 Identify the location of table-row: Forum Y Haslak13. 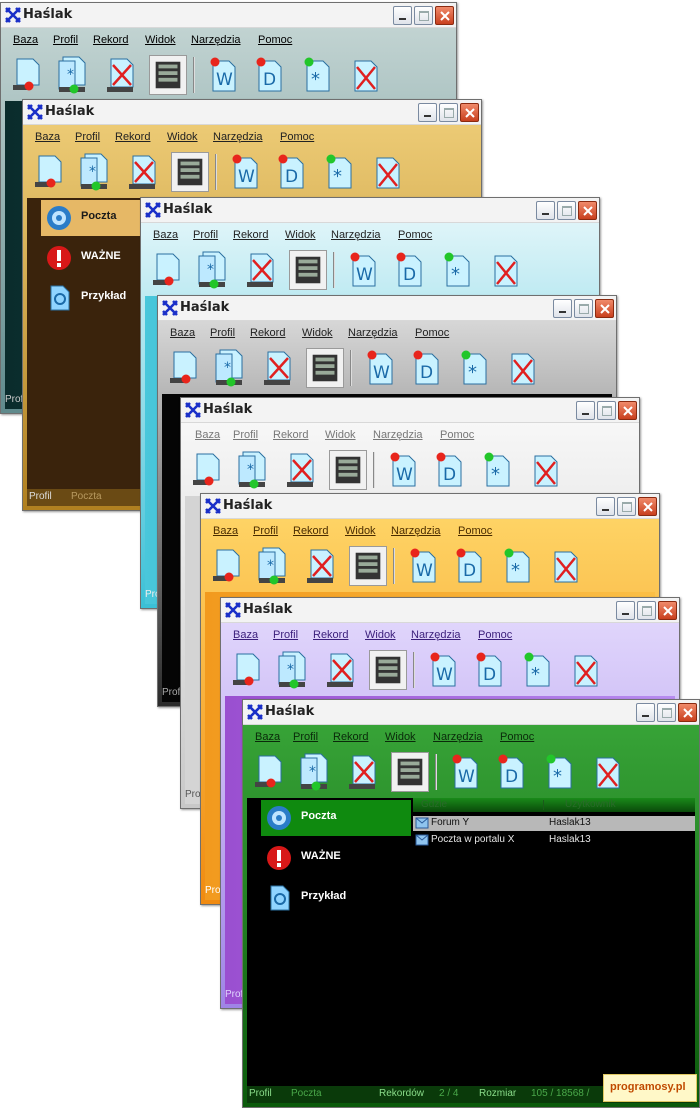
(554, 823).